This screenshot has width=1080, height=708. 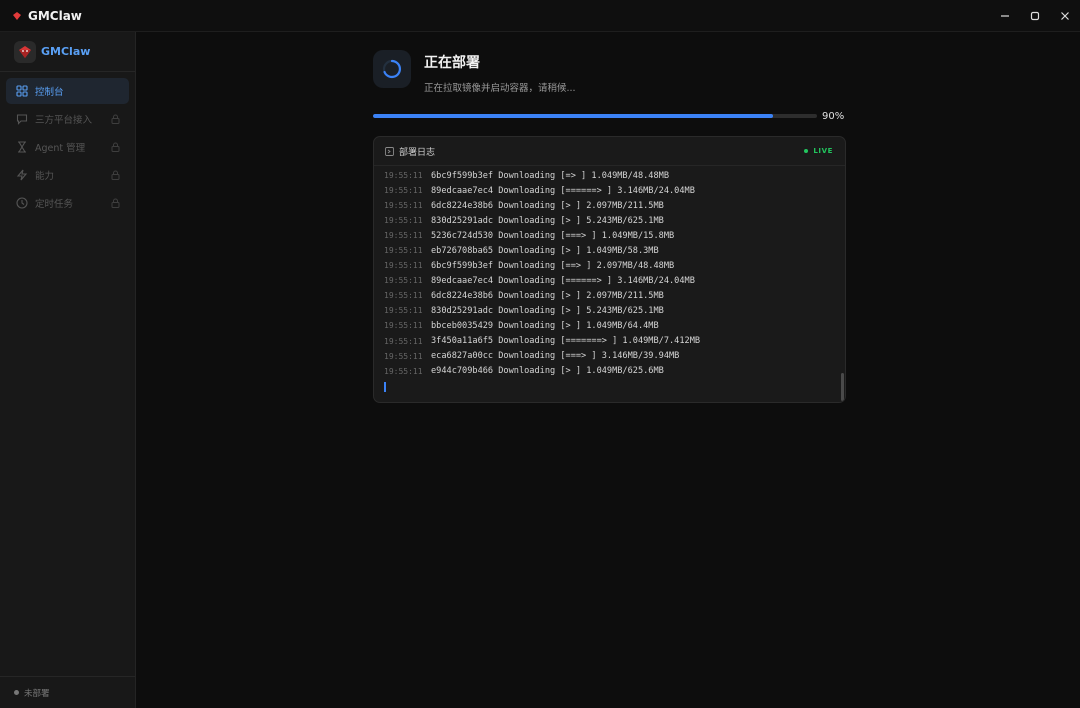 I want to click on sidebar-item-scheduled-tasks: 定时任务, so click(x=67, y=203).